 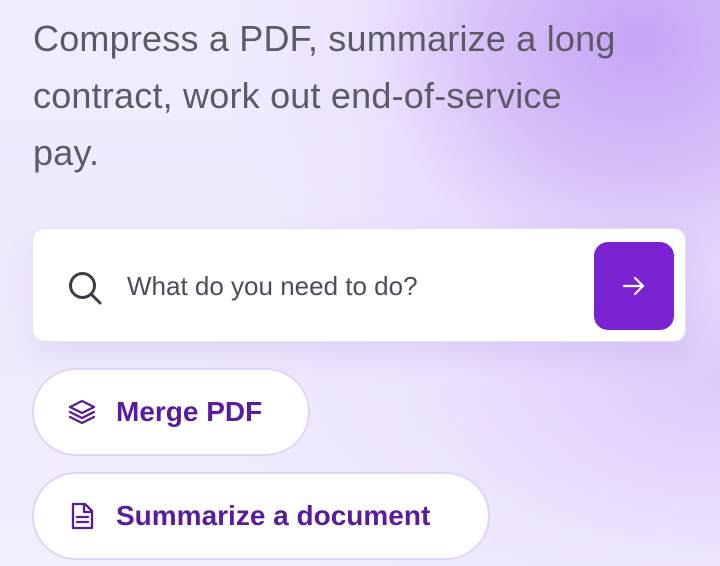 What do you see at coordinates (85, 288) in the screenshot?
I see `search-icon` at bounding box center [85, 288].